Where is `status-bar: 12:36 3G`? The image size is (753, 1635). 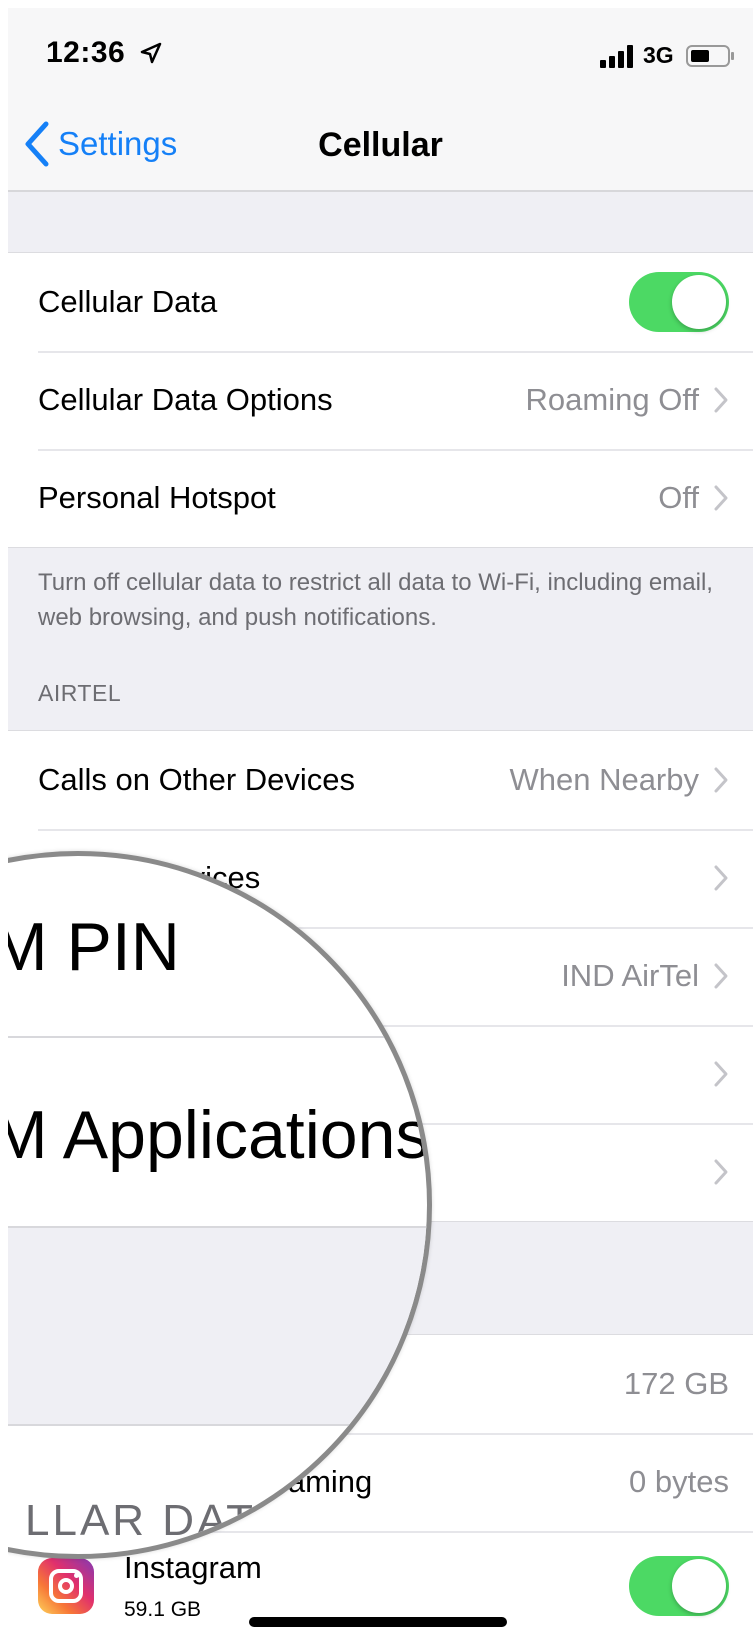 status-bar: 12:36 3G is located at coordinates (380, 53).